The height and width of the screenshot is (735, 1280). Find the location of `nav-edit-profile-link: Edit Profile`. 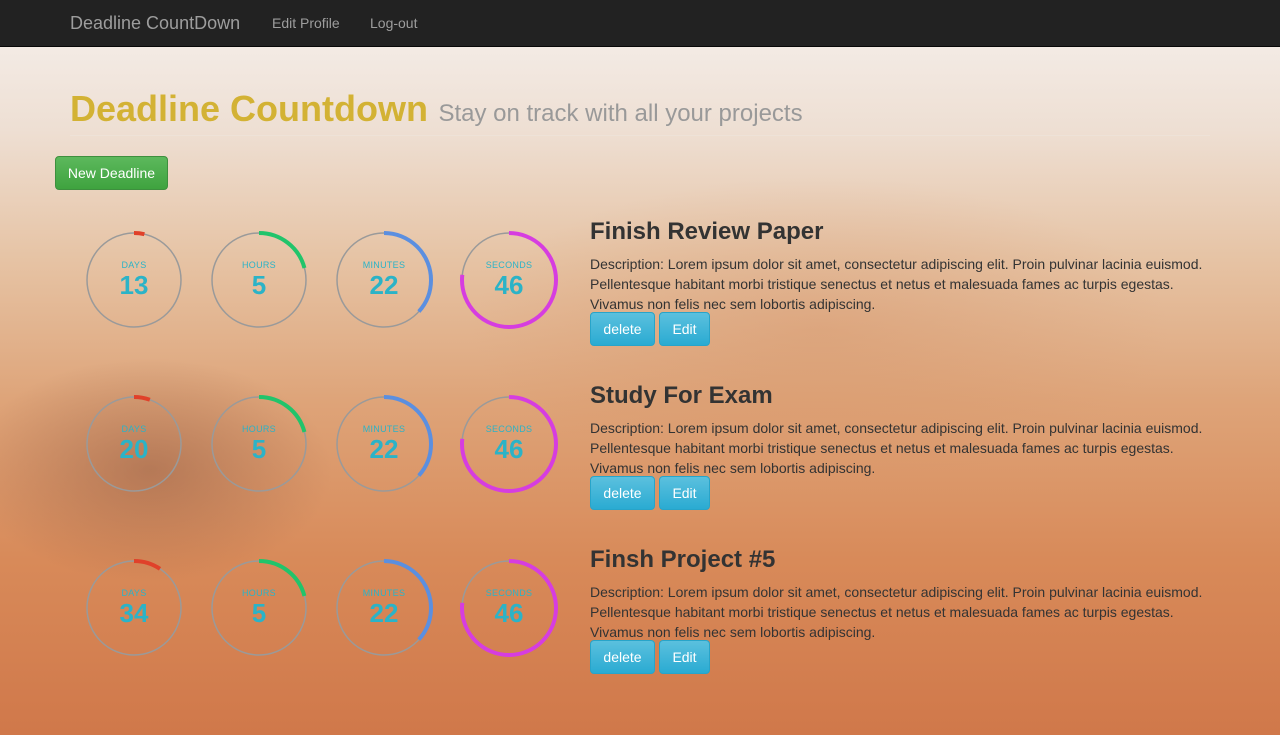

nav-edit-profile-link: Edit Profile is located at coordinates (306, 23).